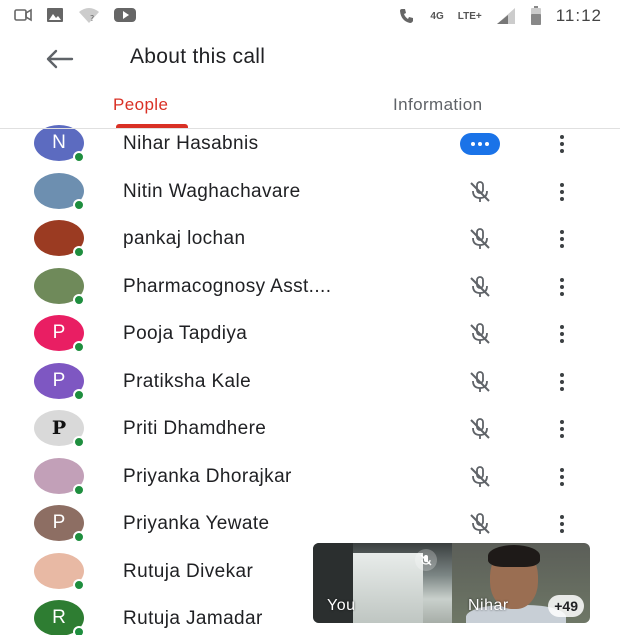 This screenshot has height=635, width=620. I want to click on image-icon, so click(55, 15).